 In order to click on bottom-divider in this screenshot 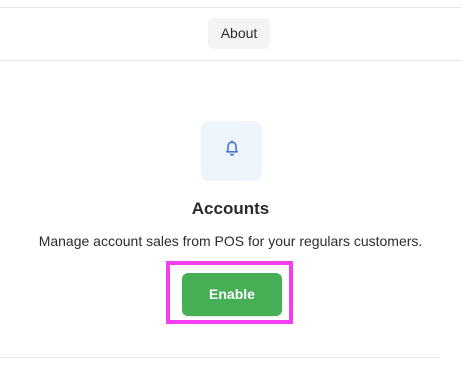, I will do `click(220, 357)`.